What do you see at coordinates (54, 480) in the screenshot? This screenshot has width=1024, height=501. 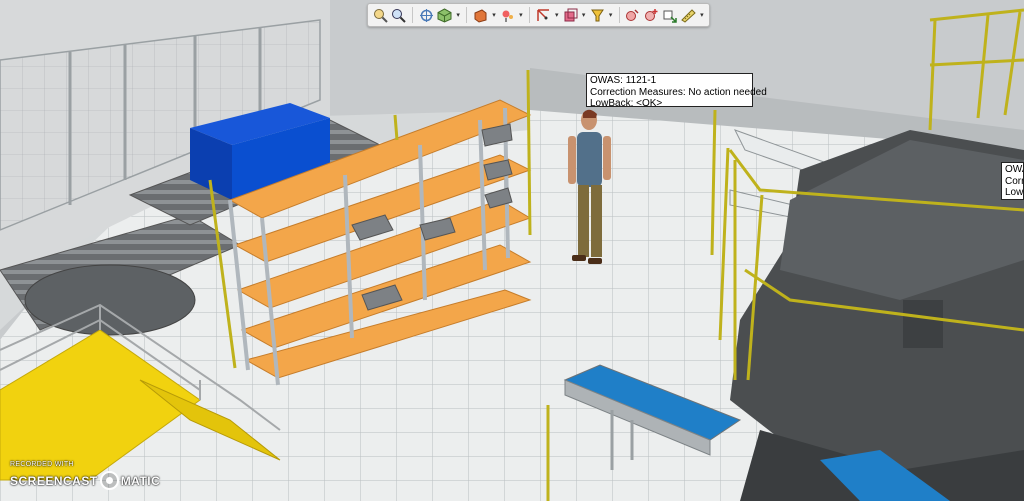 I see `watermark-left: SCREENCAST` at bounding box center [54, 480].